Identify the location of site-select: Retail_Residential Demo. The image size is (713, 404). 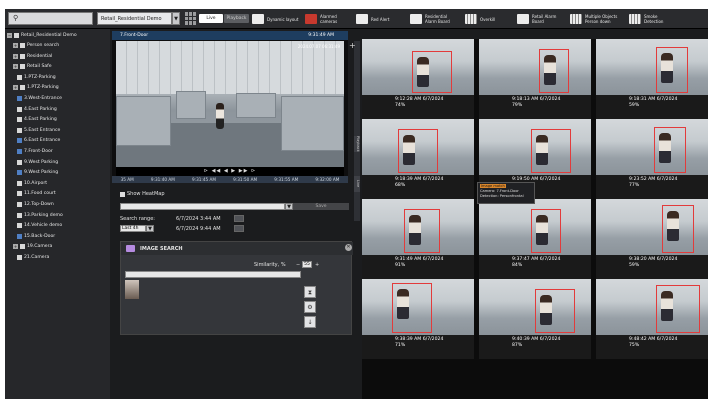
(134, 18).